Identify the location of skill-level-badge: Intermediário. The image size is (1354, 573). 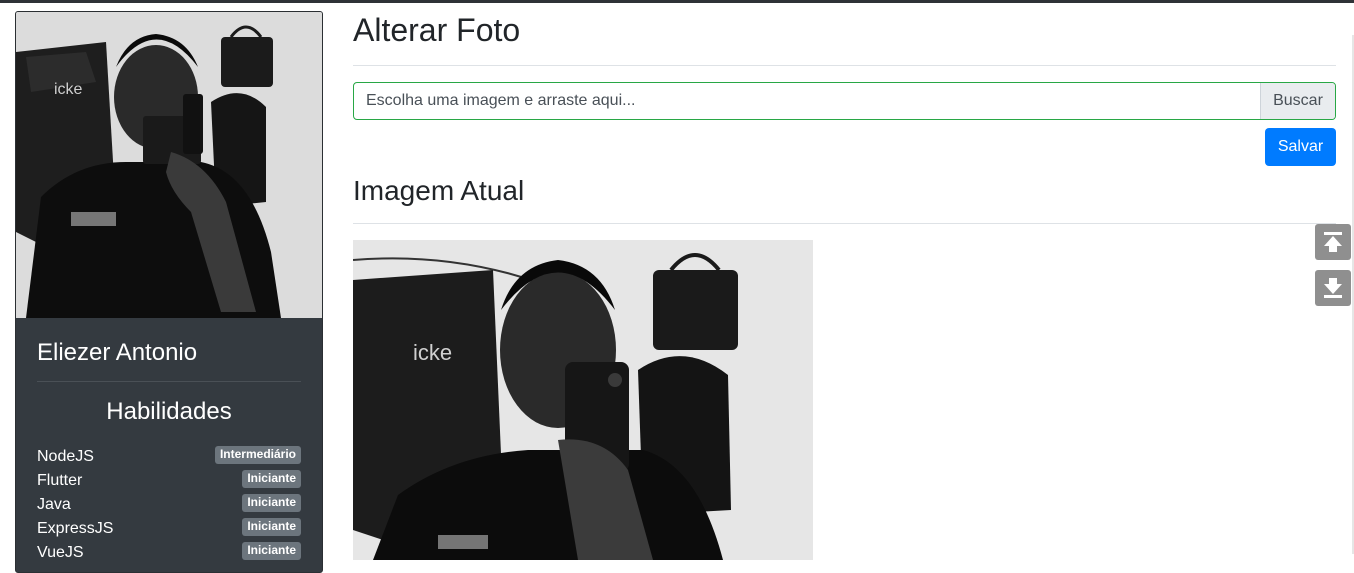
(257, 455).